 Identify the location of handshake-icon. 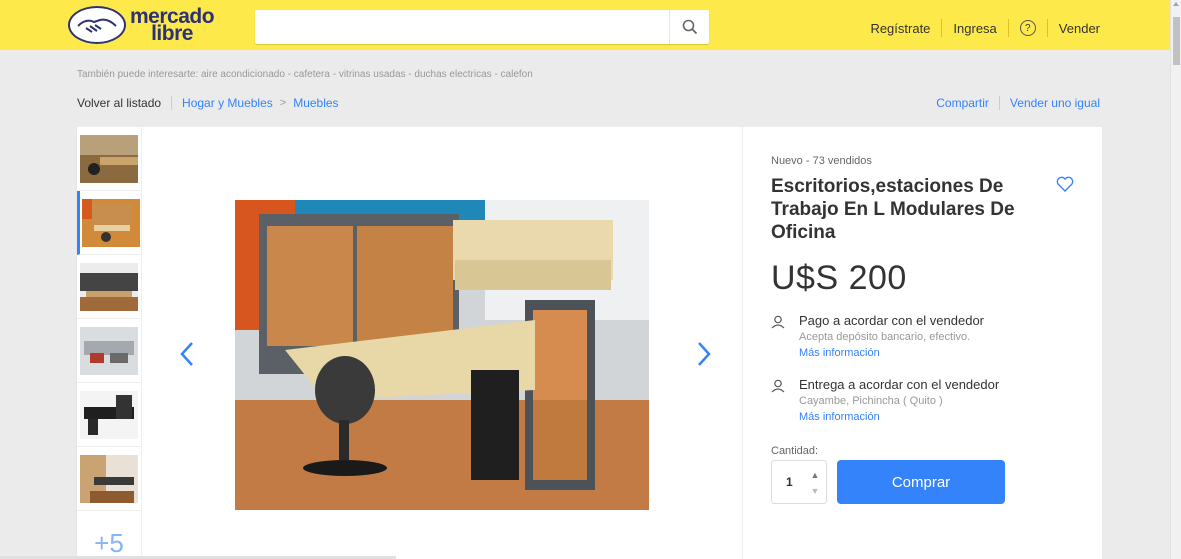
(97, 25).